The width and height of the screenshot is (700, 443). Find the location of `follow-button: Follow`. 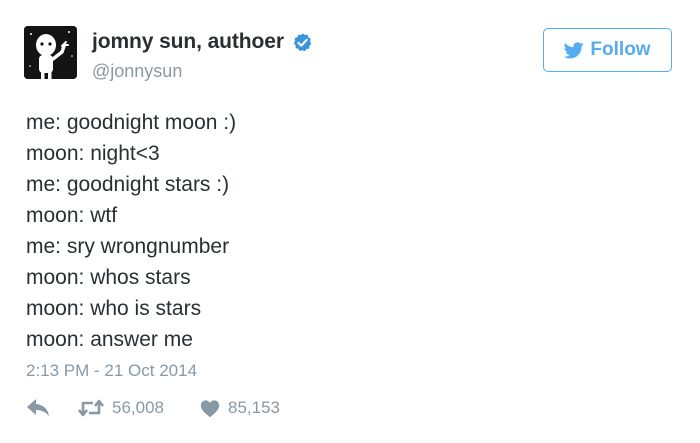

follow-button: Follow is located at coordinates (607, 50).